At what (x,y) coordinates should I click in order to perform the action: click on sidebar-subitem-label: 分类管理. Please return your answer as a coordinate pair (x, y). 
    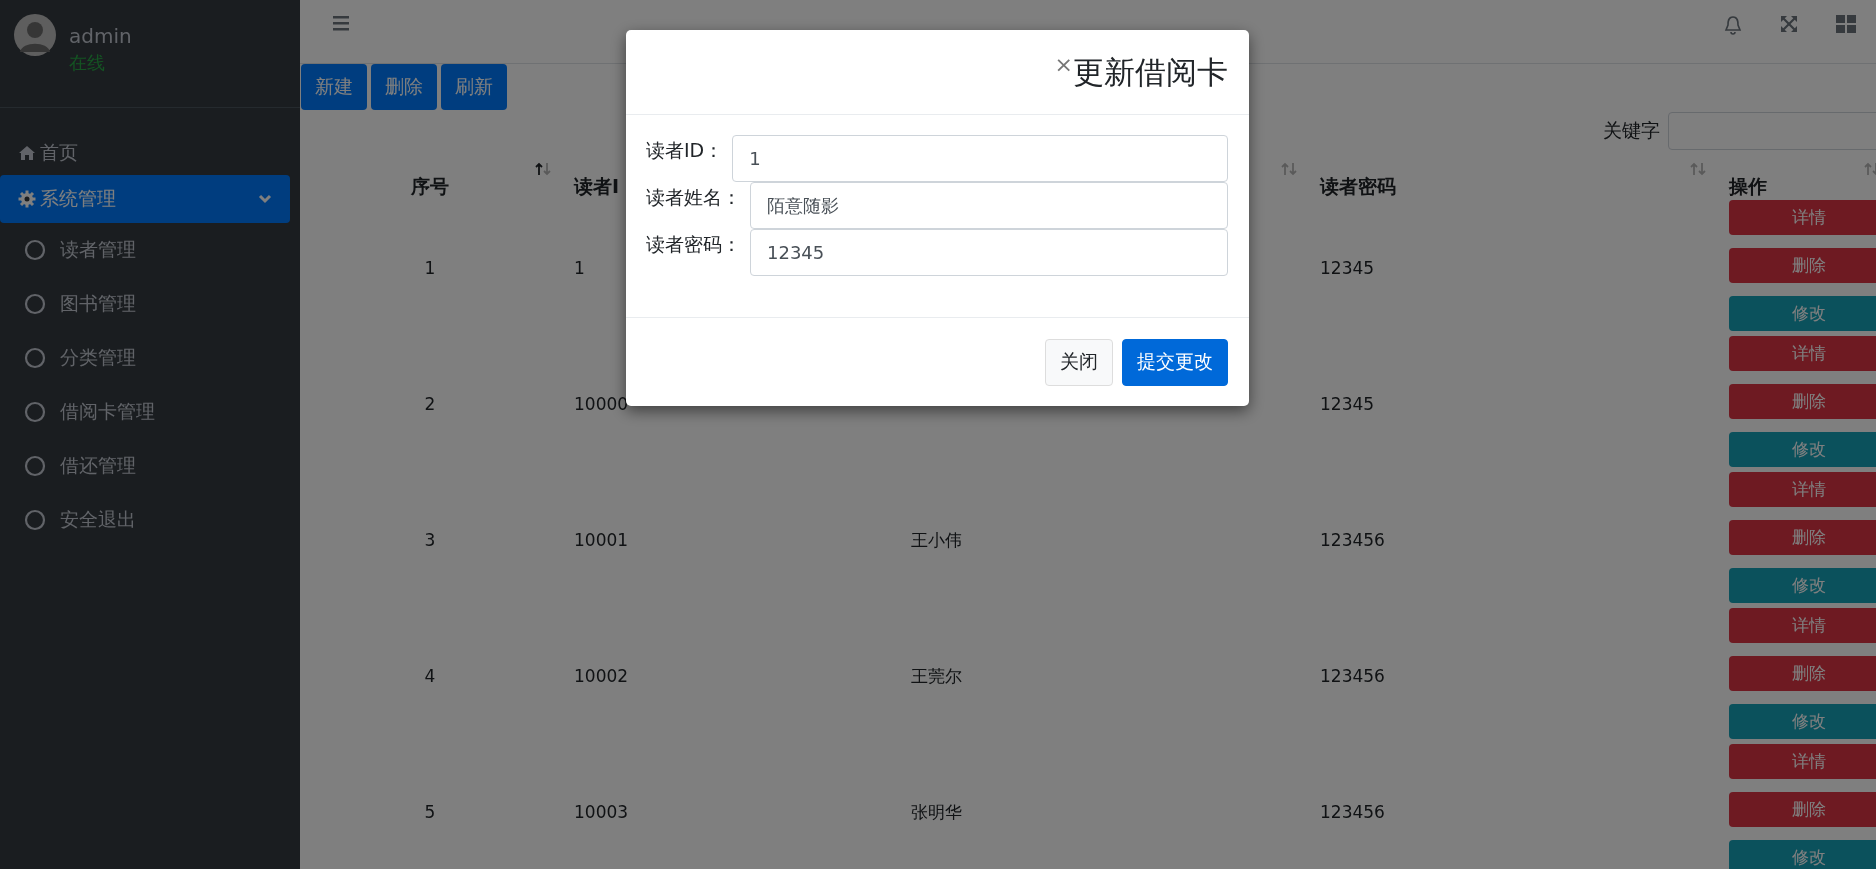
    Looking at the image, I should click on (98, 357).